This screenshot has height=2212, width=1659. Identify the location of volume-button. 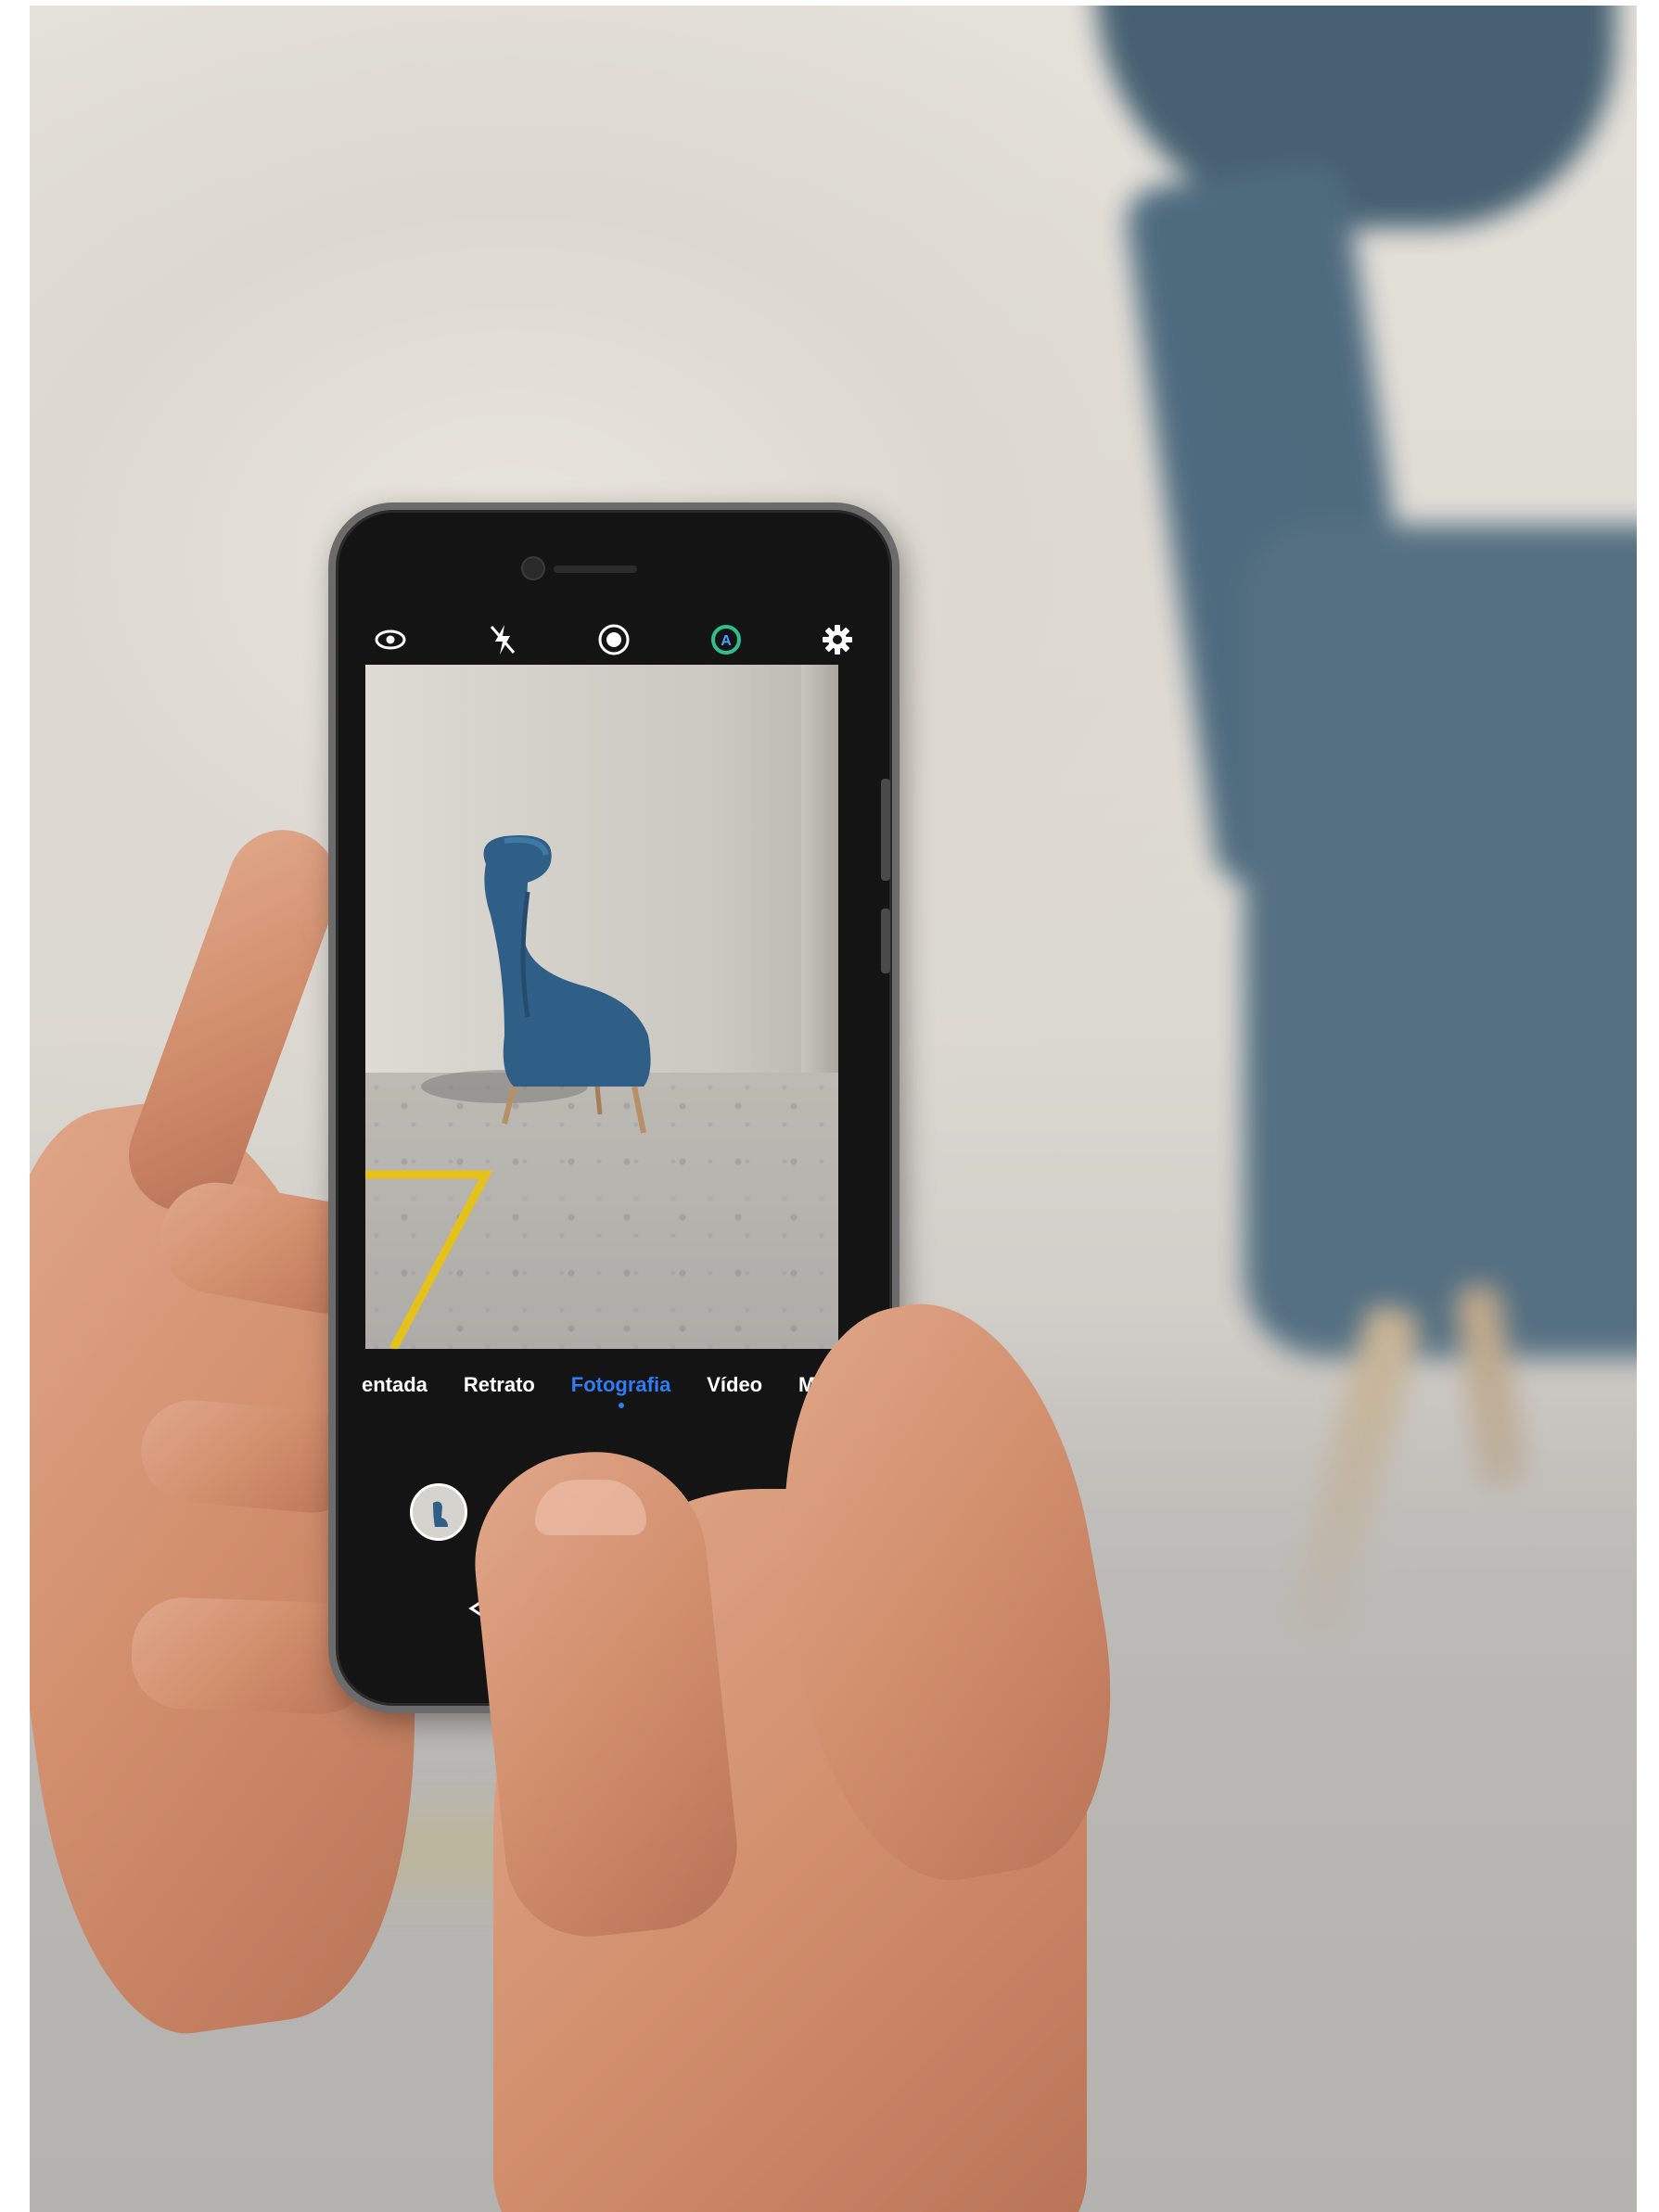
(886, 830).